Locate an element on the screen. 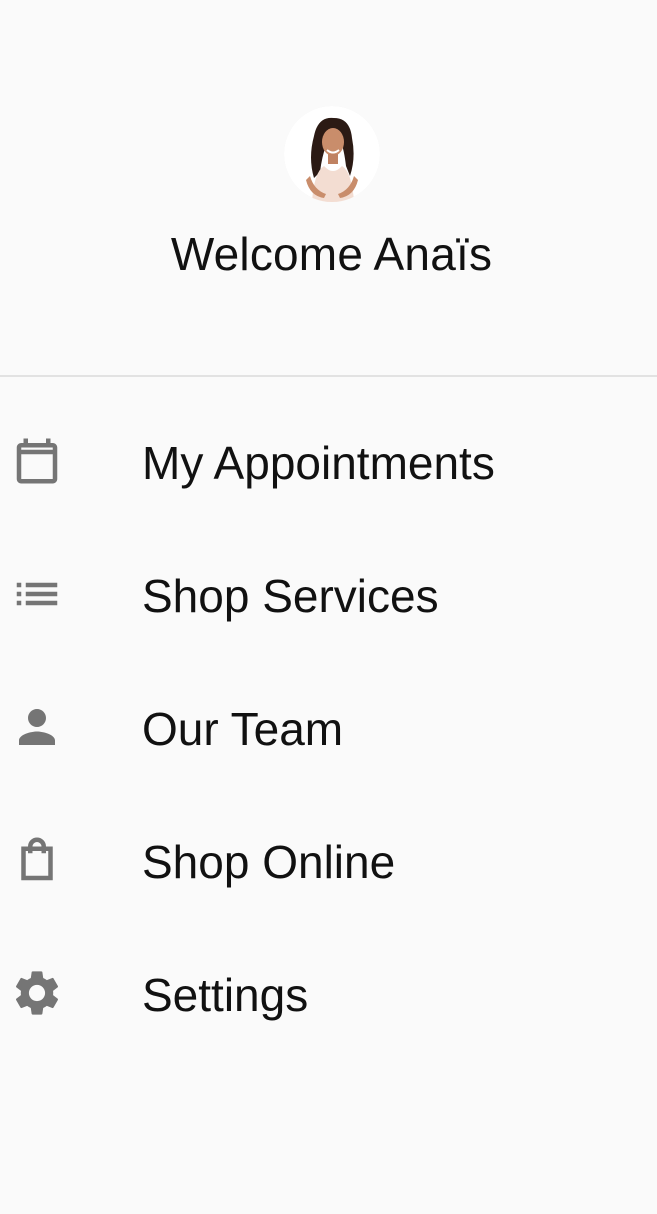  gear-icon is located at coordinates (37, 993).